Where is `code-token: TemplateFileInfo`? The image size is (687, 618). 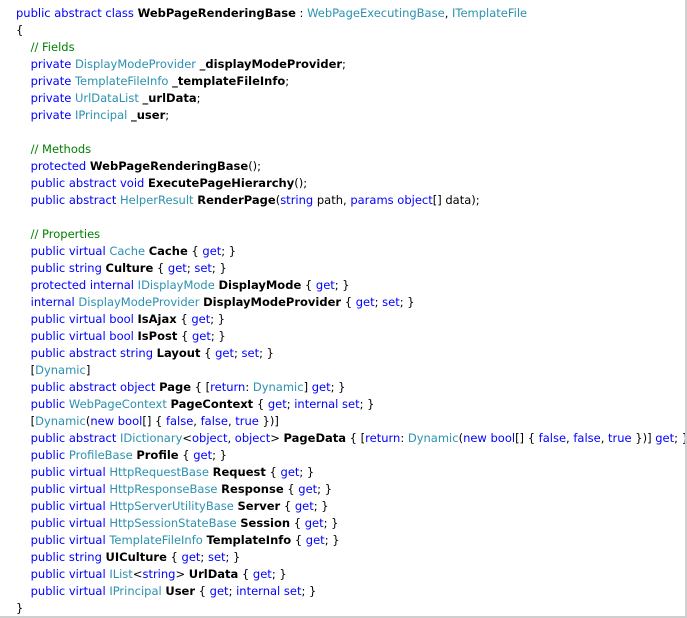 code-token: TemplateFileInfo is located at coordinates (156, 540).